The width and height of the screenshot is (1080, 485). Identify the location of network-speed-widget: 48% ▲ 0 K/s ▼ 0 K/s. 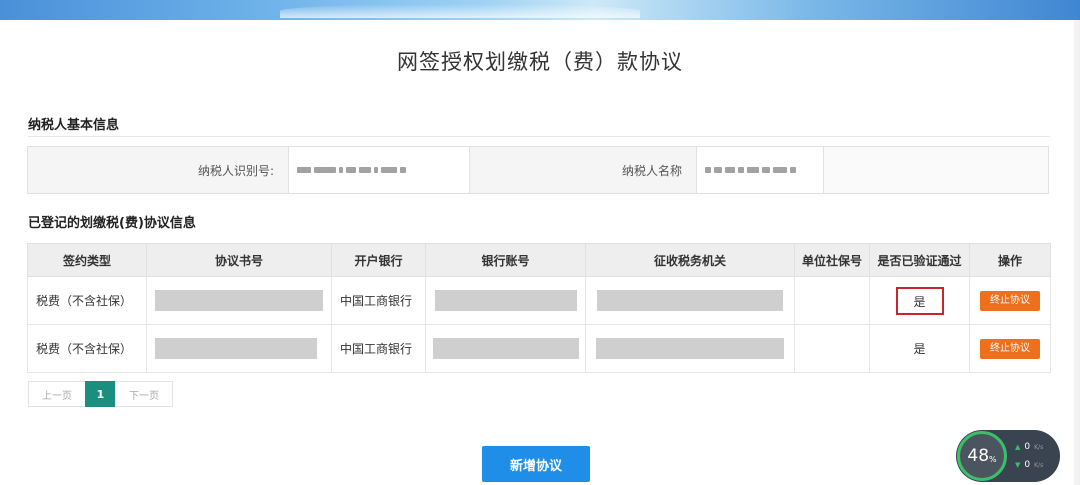
(1008, 456).